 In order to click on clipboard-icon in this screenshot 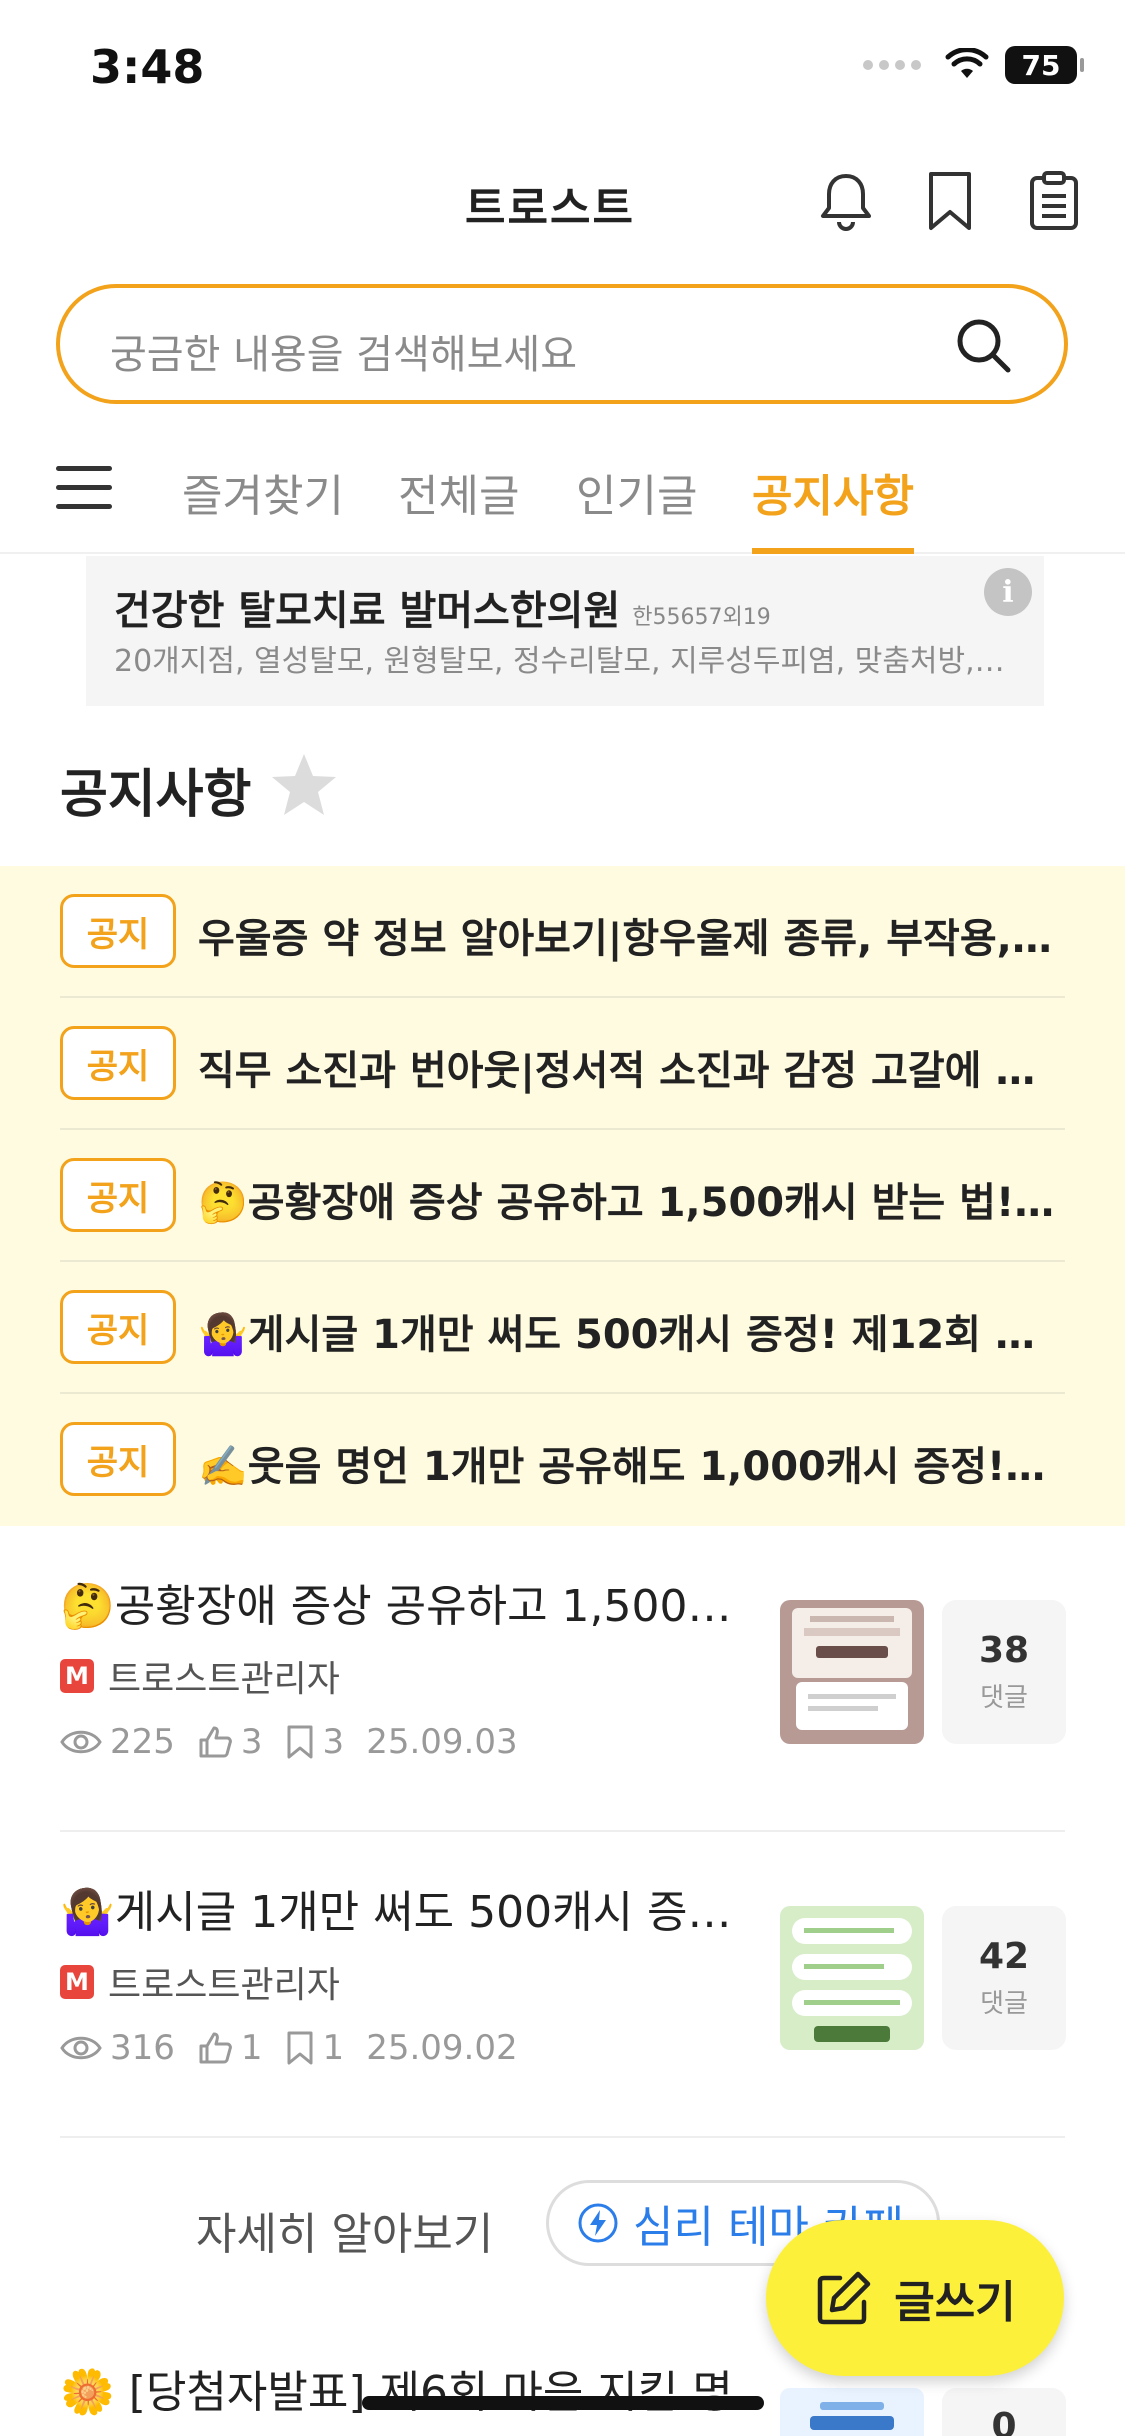, I will do `click(1054, 200)`.